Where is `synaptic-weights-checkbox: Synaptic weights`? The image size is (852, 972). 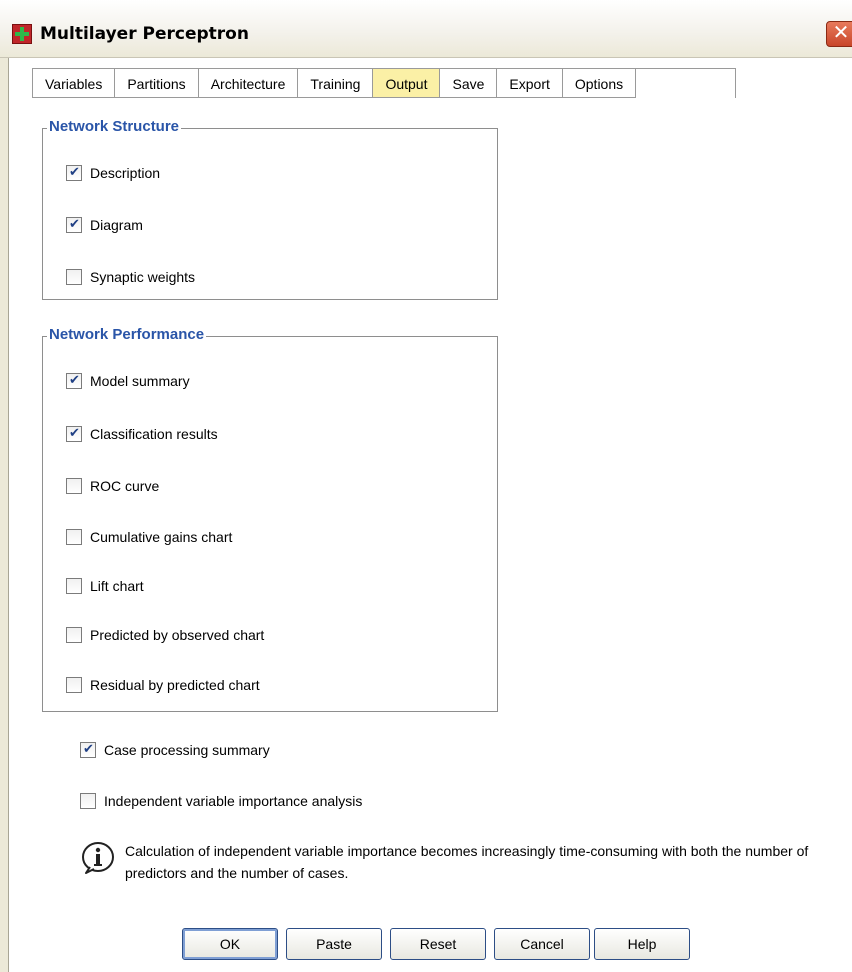 synaptic-weights-checkbox: Synaptic weights is located at coordinates (130, 277).